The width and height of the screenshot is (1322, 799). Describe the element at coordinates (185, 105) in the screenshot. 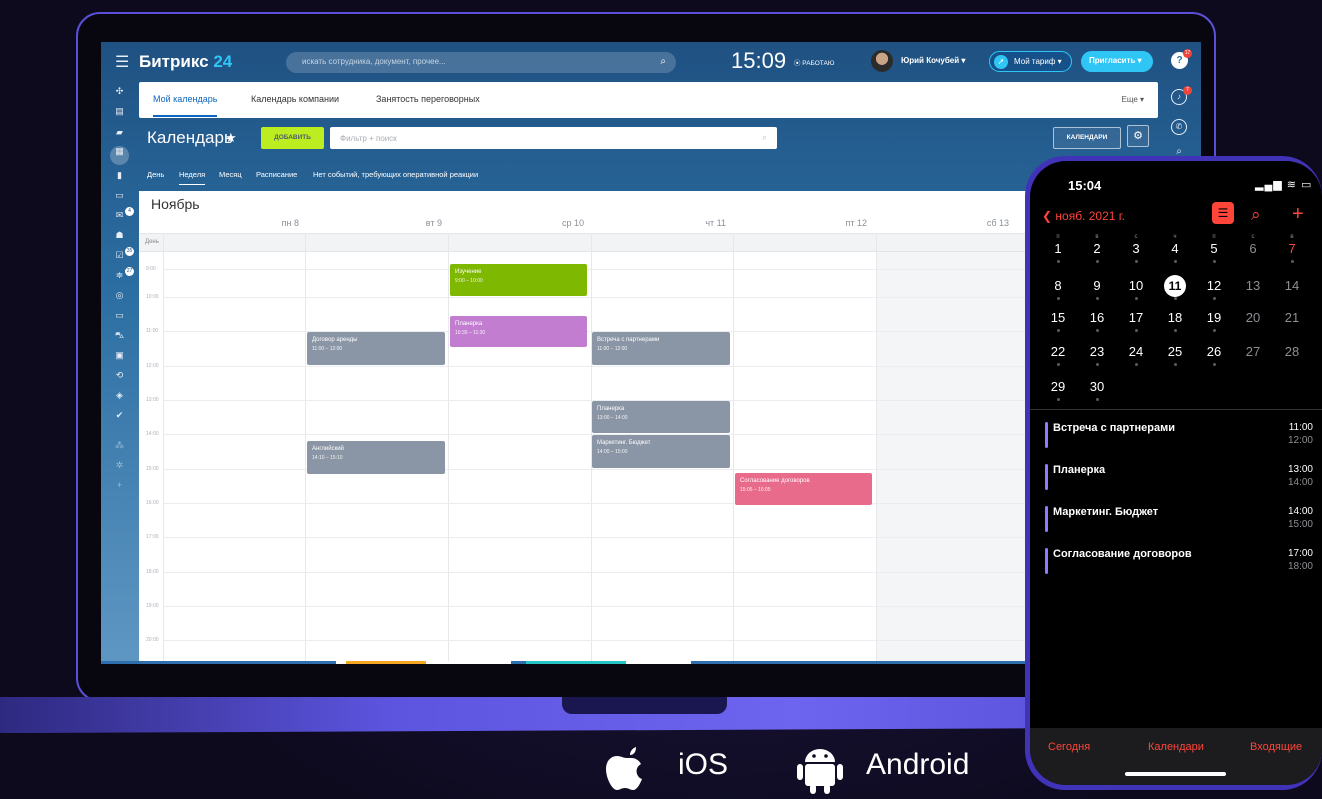

I see `tab-my-calendar: Мой календарь` at that location.